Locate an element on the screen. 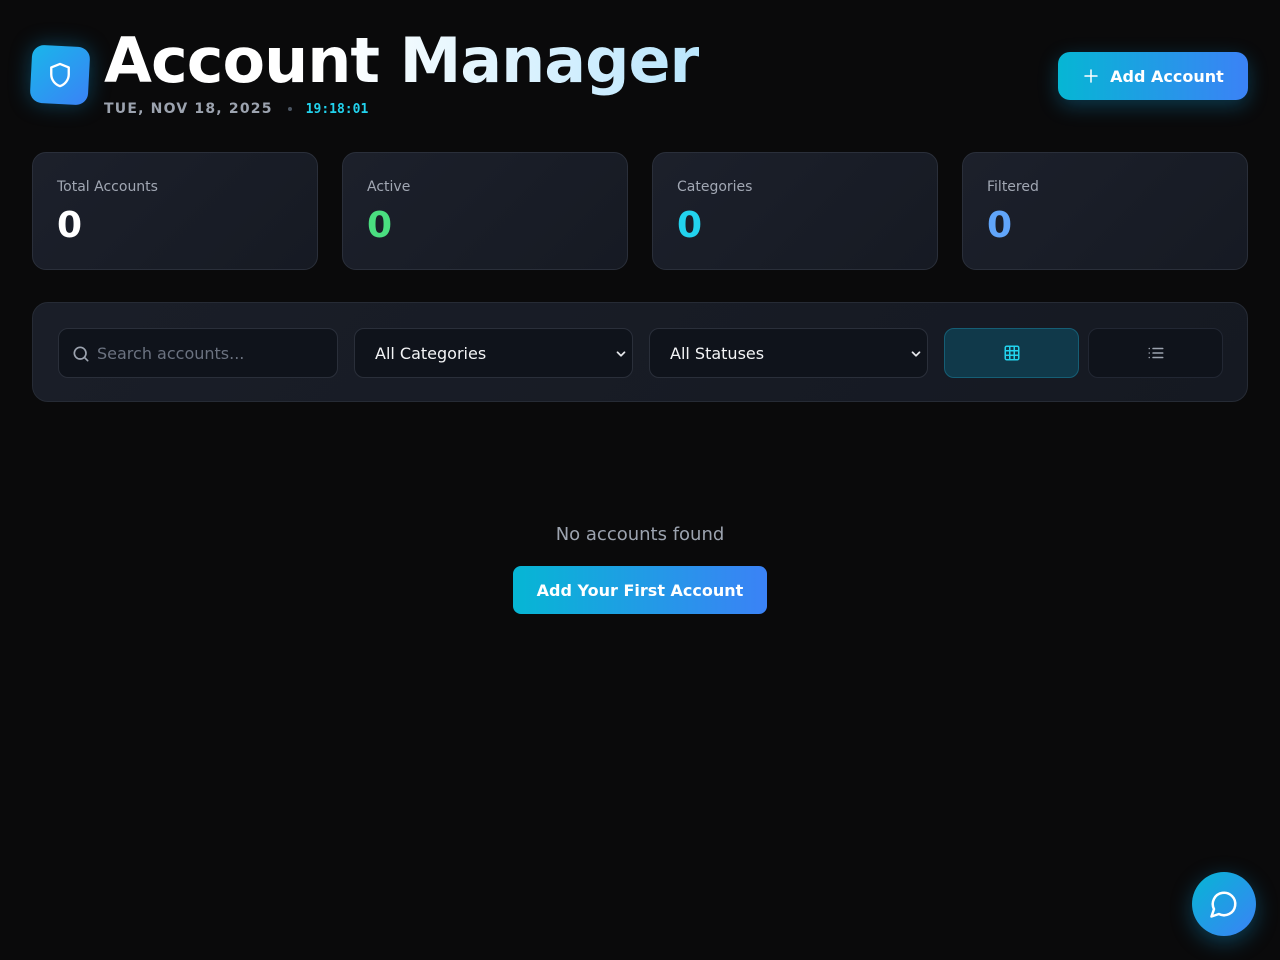 This screenshot has height=960, width=1280. date-time-line: TUE, NOV 18, 2025 19:18:01 is located at coordinates (236, 109).